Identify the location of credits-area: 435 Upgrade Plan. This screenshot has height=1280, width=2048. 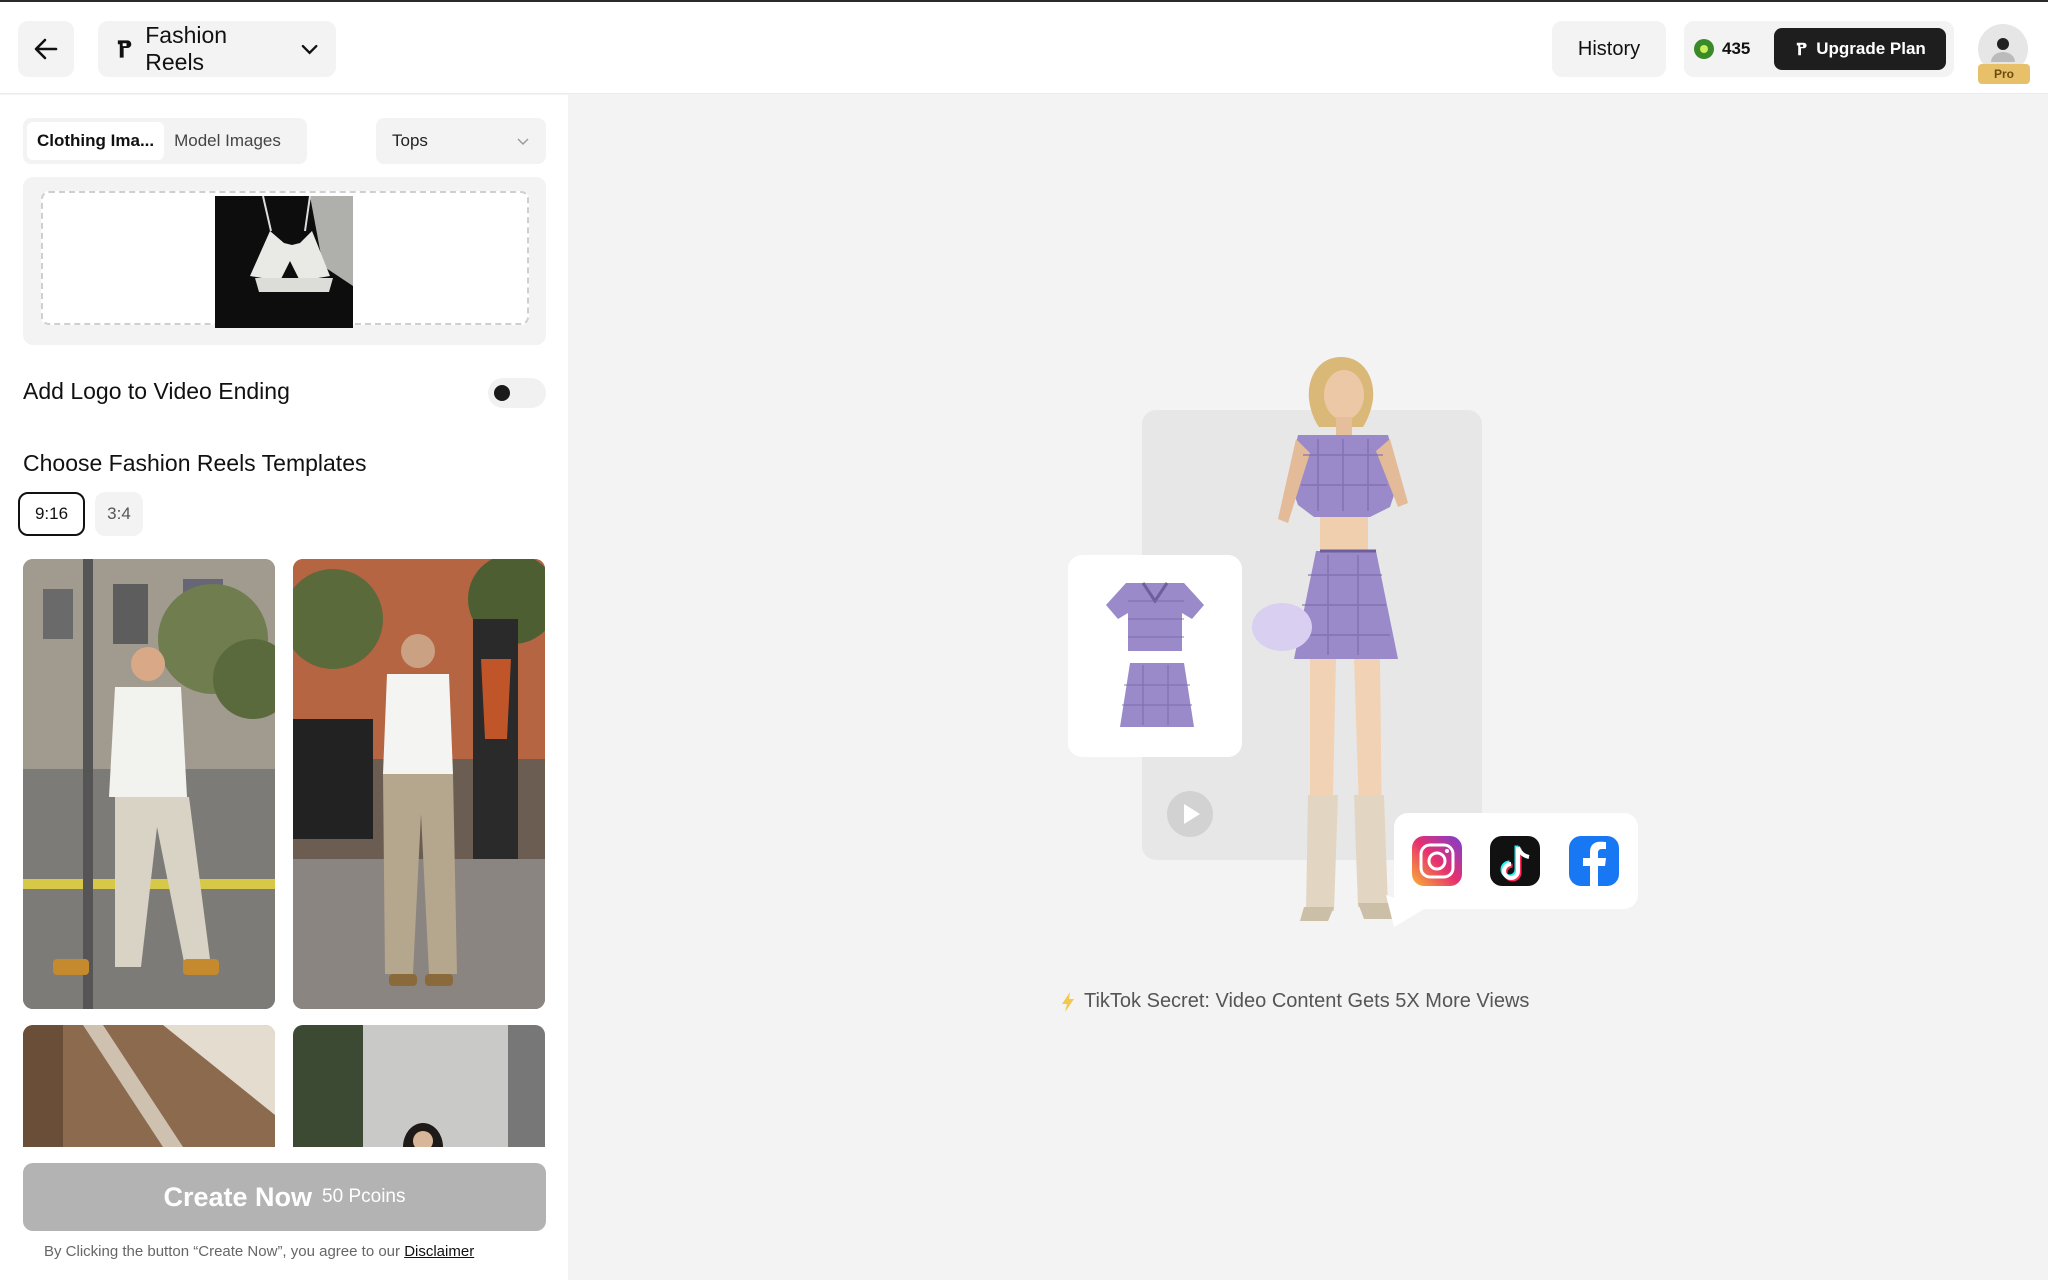
(1819, 49).